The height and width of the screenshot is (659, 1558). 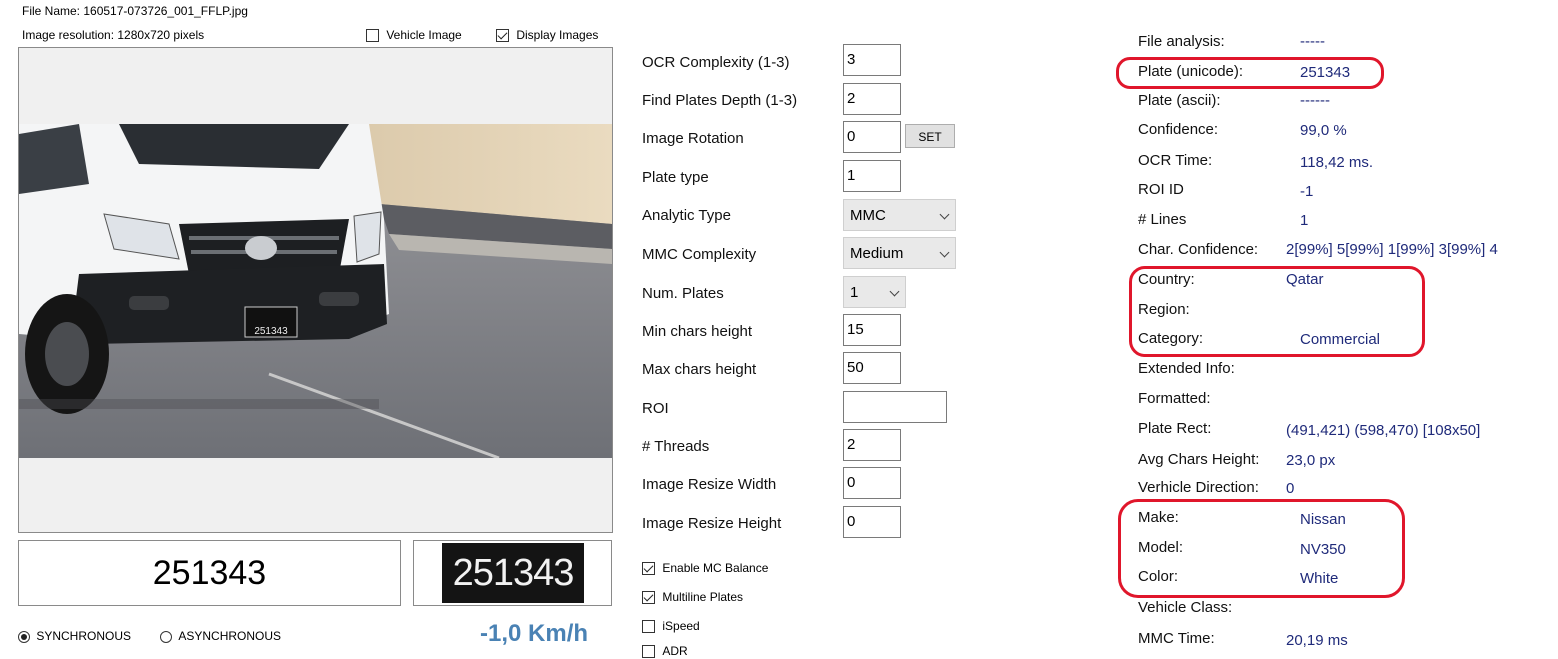 I want to click on vehicle-class-label: Vehicle Class:, so click(x=1185, y=607).